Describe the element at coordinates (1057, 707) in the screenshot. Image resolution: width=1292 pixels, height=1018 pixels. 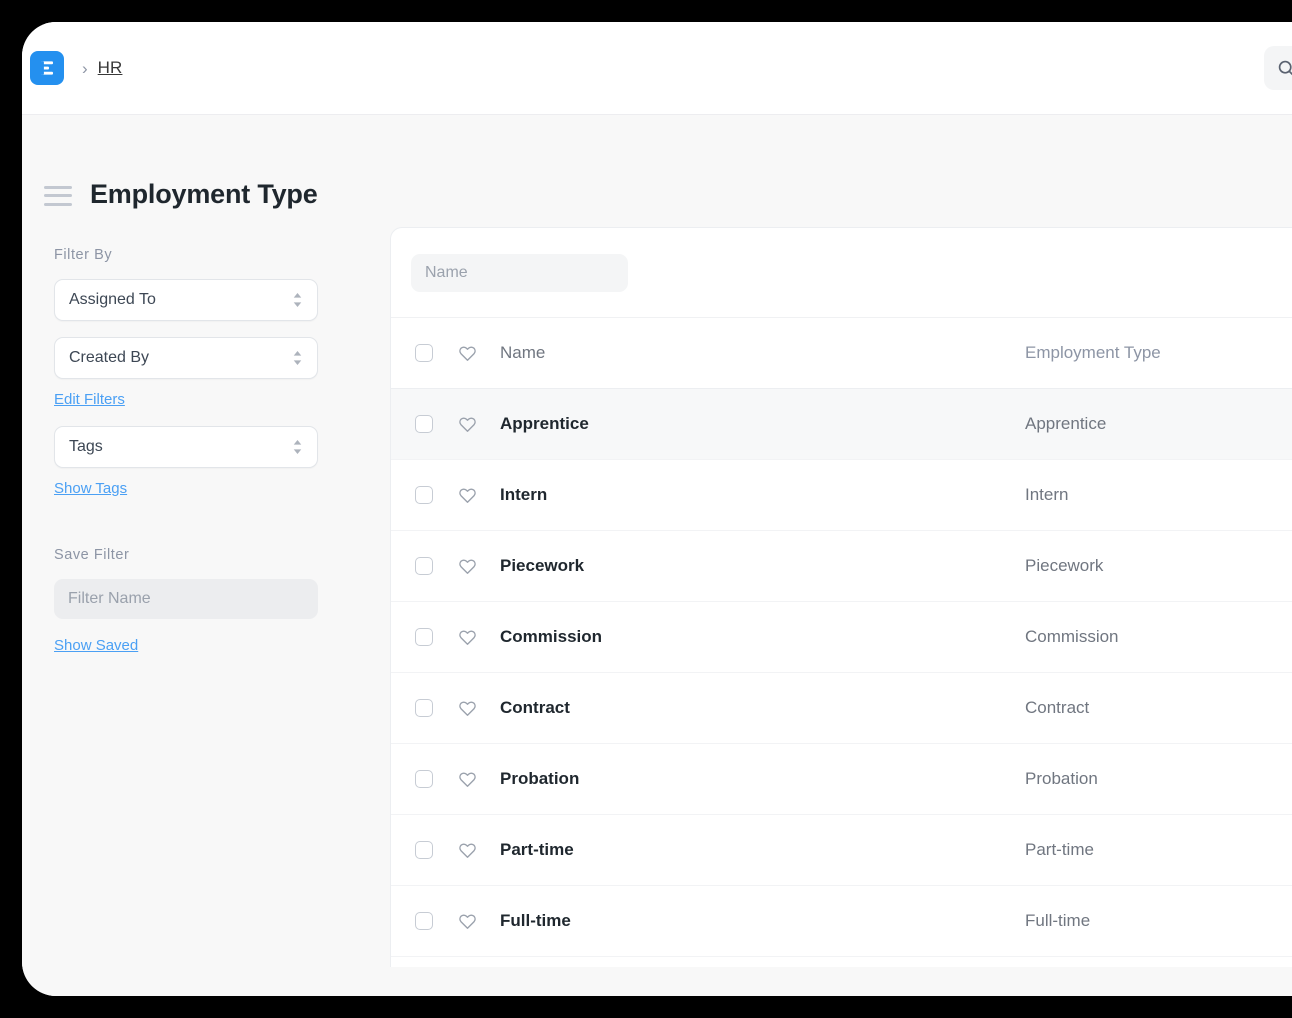
I see `row-employment-type: Contract` at that location.